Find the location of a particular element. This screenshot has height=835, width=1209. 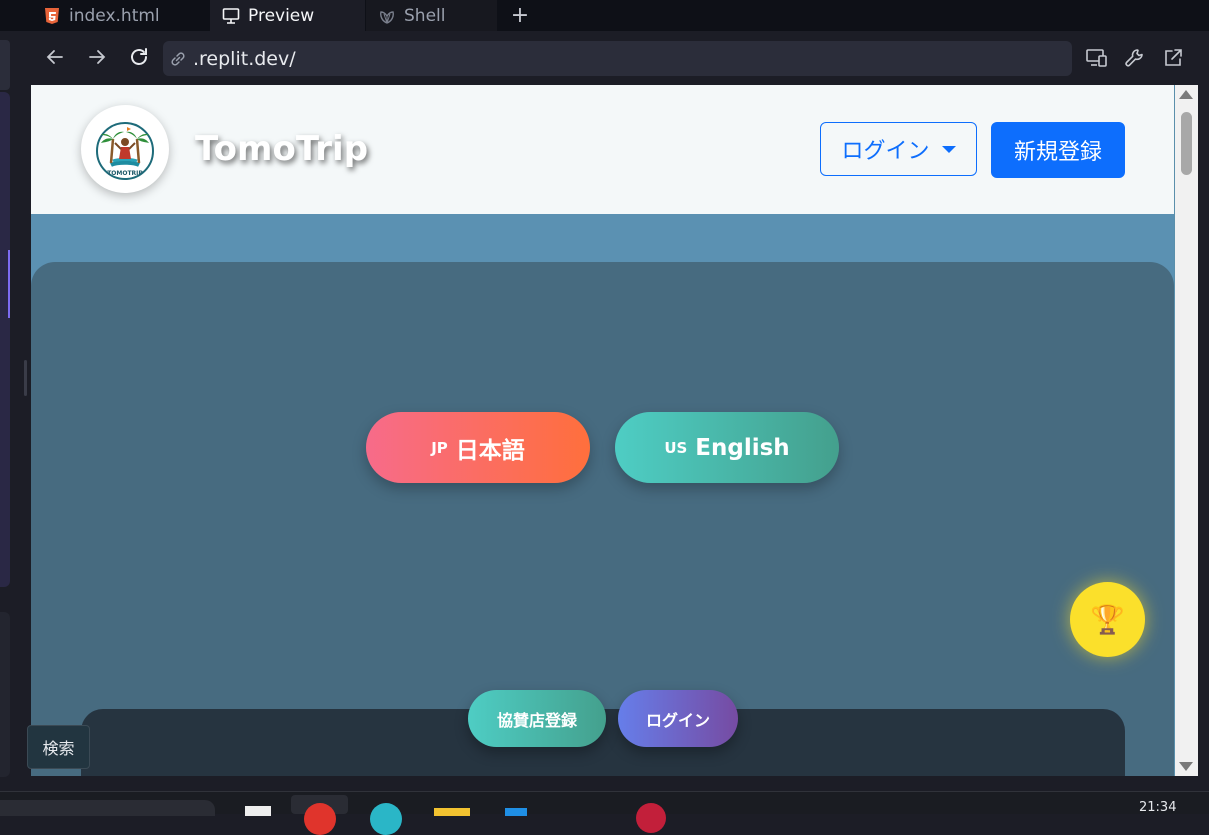

scroll-down-icon is located at coordinates (1186, 766).